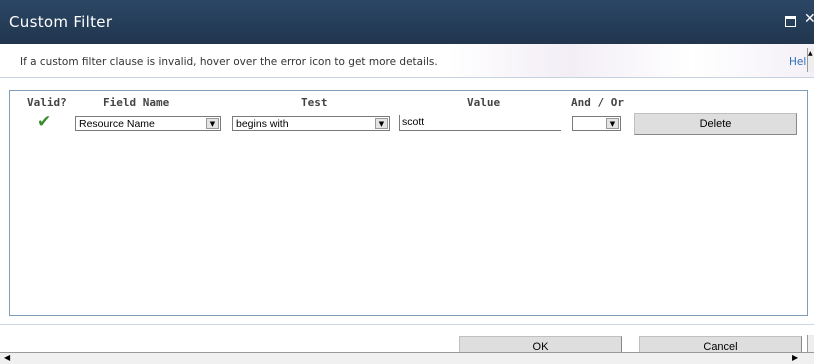  I want to click on help-link: Help, so click(798, 62).